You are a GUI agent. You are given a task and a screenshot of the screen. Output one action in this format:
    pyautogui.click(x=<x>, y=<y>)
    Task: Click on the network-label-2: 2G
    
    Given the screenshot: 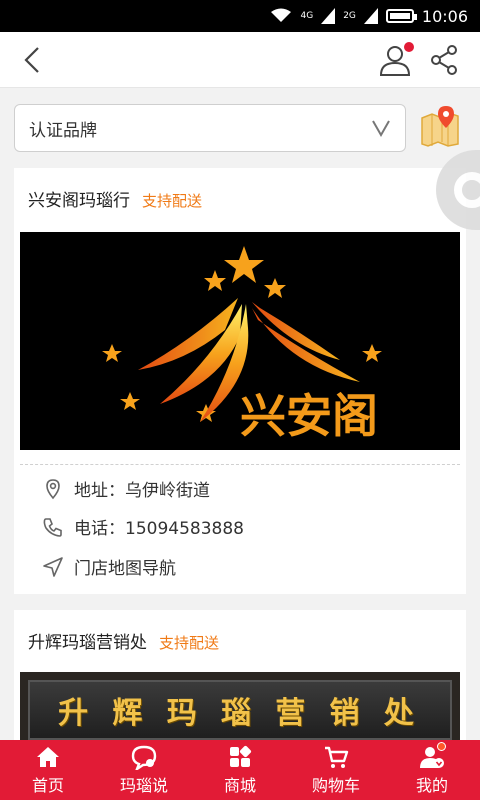 What is the action you would take?
    pyautogui.click(x=349, y=16)
    